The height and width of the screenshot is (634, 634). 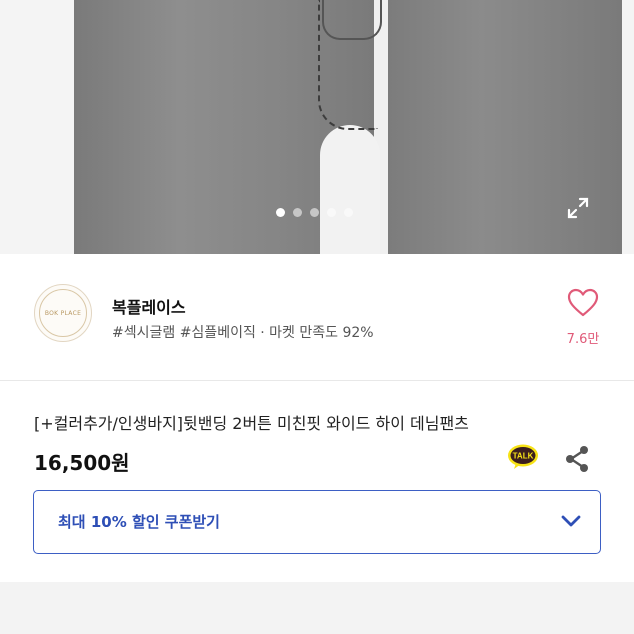 I want to click on section-divider, so click(x=317, y=608).